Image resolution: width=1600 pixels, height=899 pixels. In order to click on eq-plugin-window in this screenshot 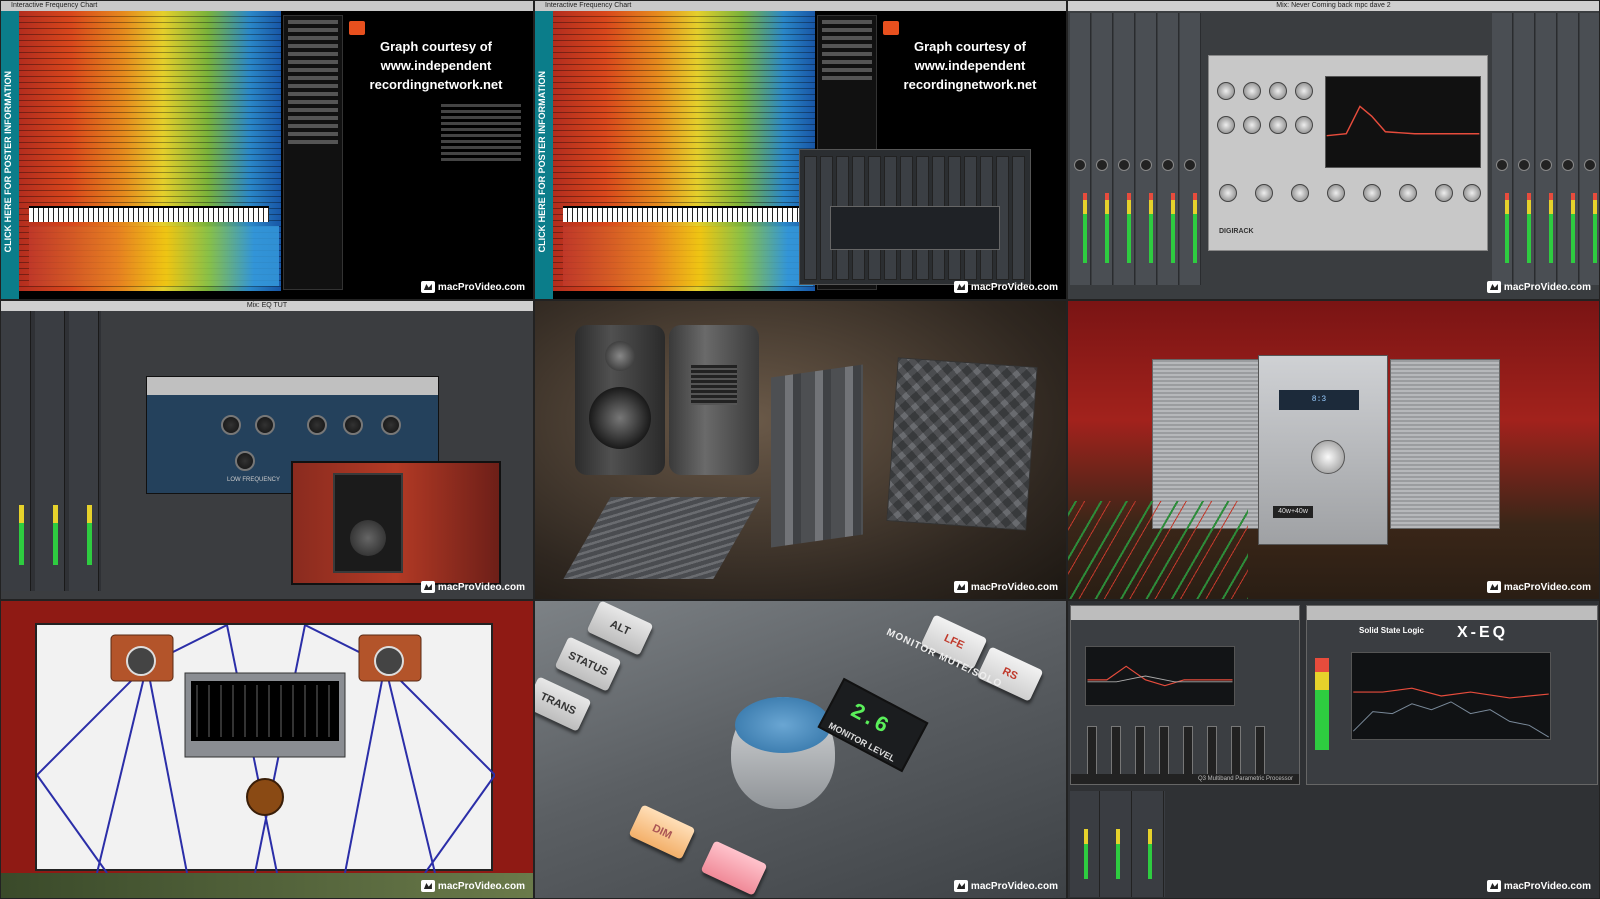, I will do `click(915, 228)`.